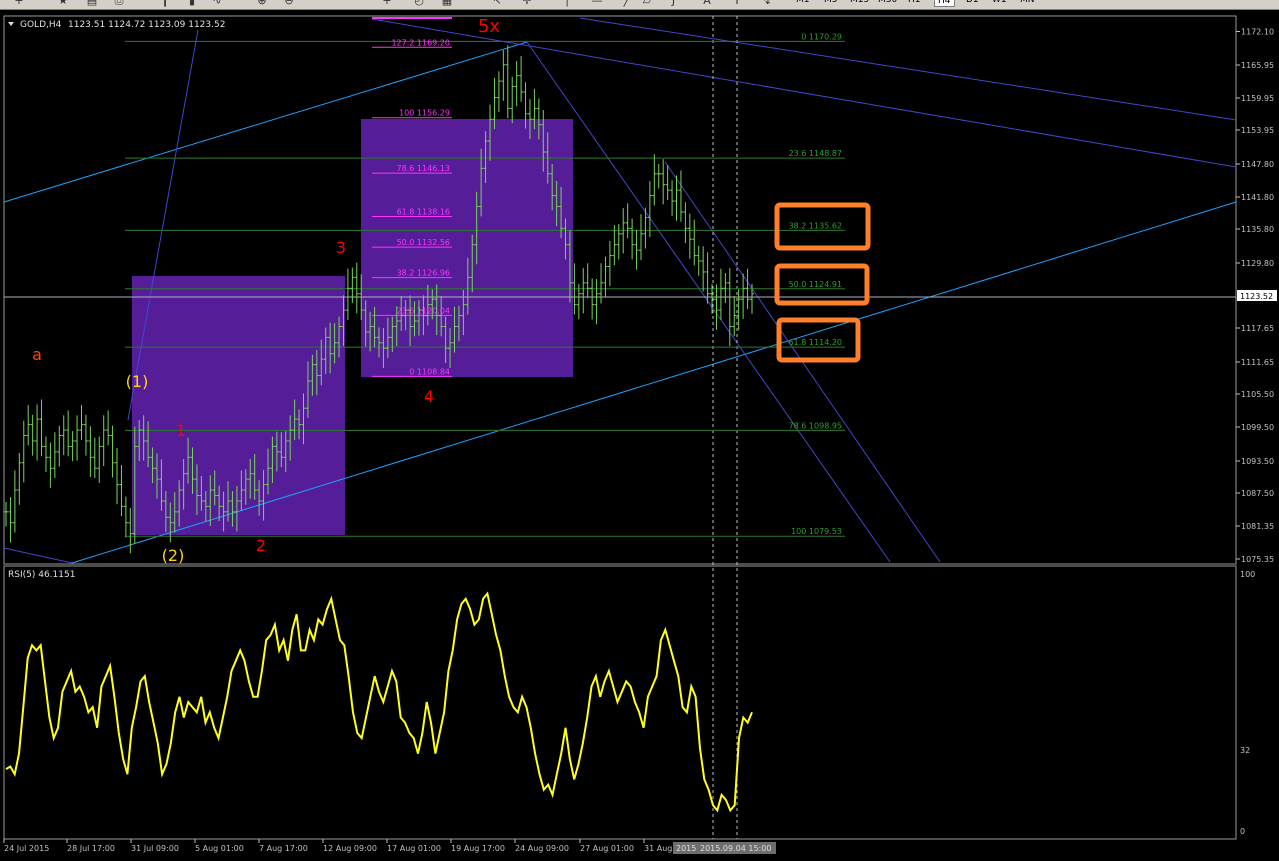  I want to click on inner-fib-level-label: 100 1156.29, so click(424, 113).